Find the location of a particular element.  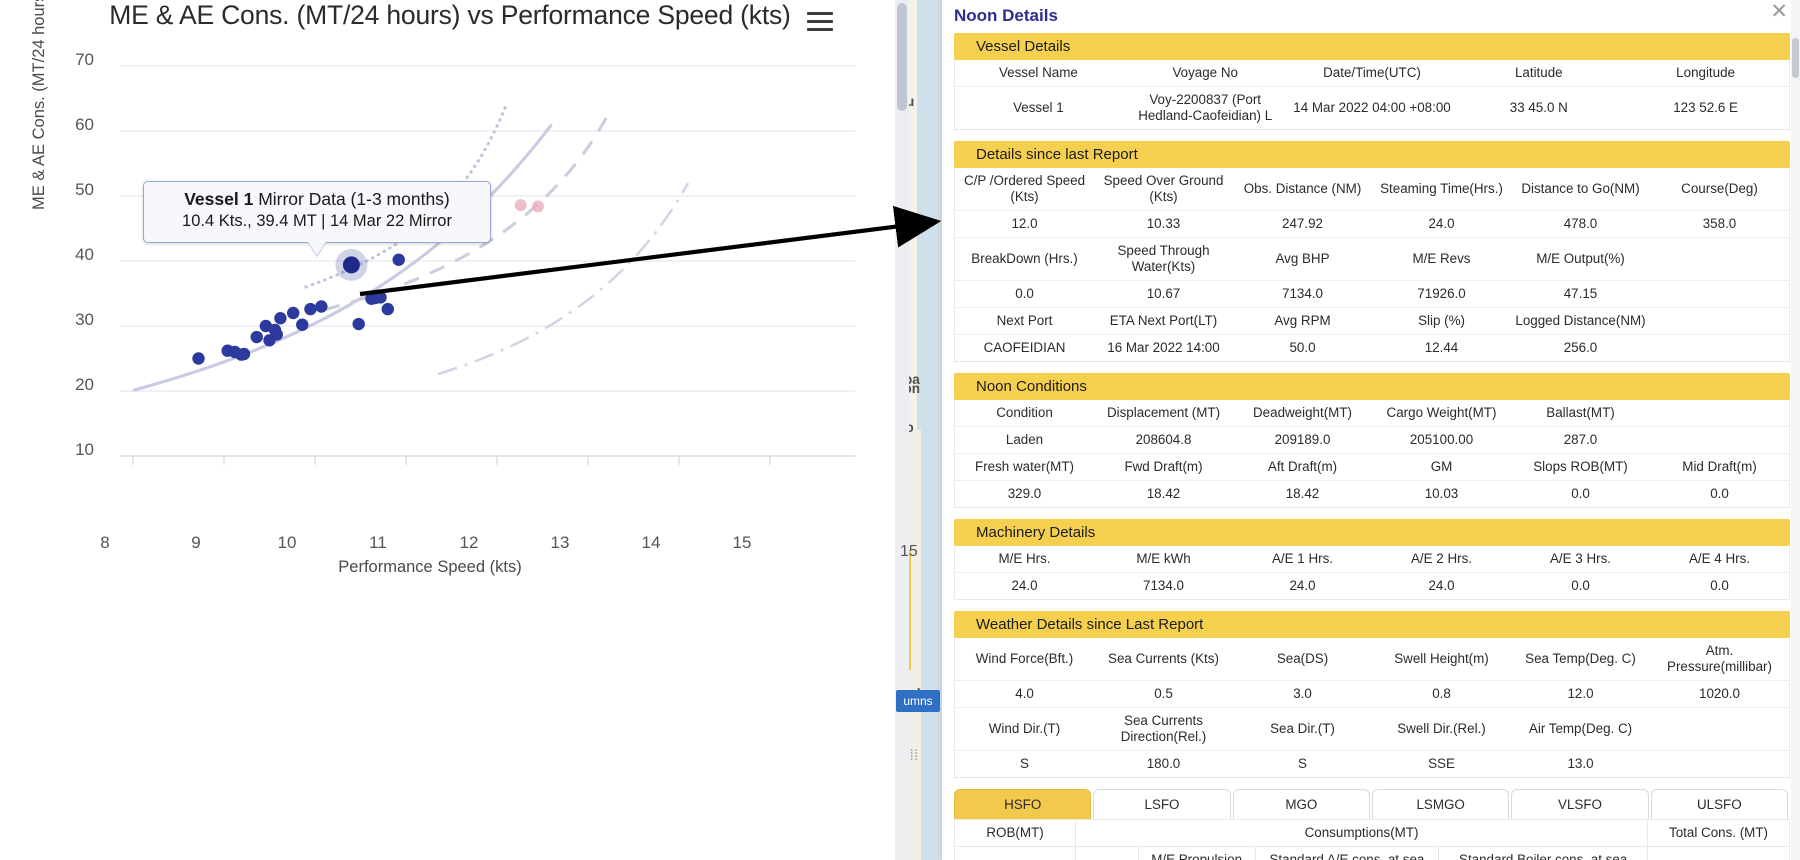

cell-value: 13.0 is located at coordinates (1580, 763).